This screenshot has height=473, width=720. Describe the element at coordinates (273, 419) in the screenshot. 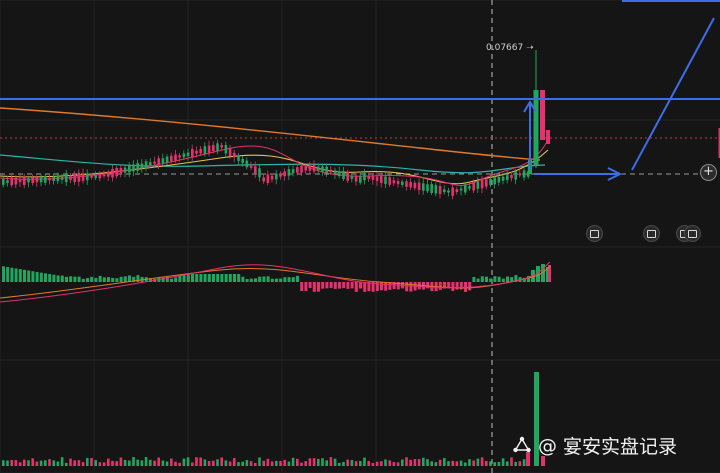

I see `volume-panel` at that location.